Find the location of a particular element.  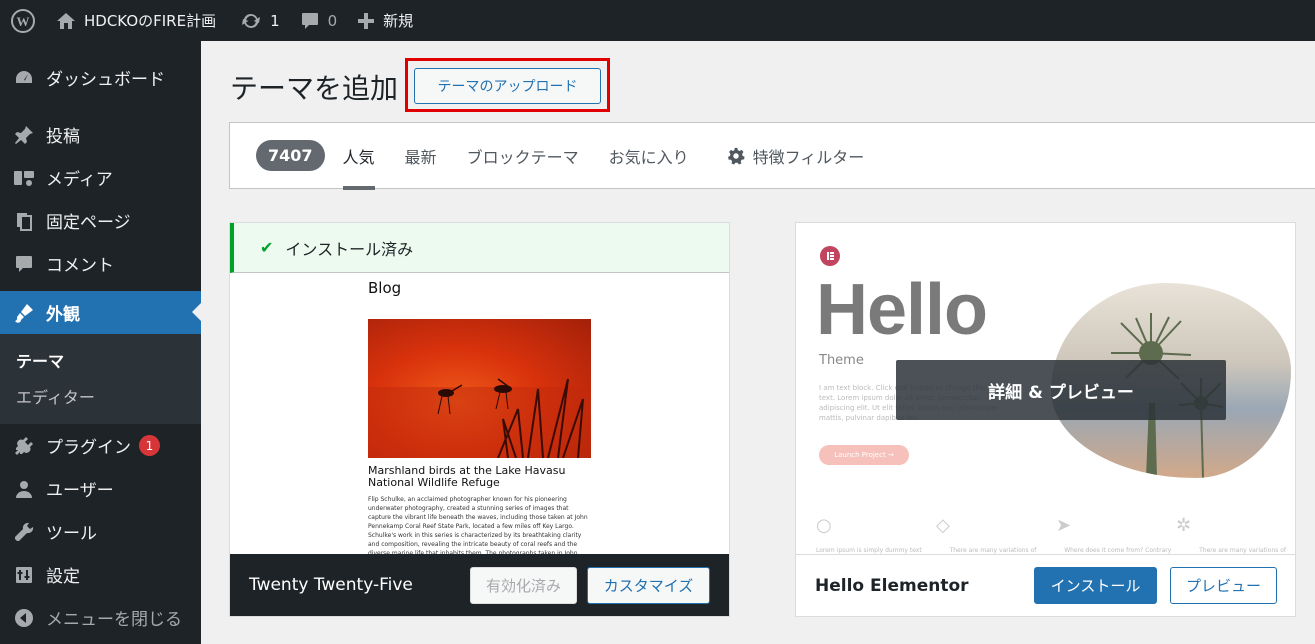

preview-button: プレビュー is located at coordinates (1223, 585).